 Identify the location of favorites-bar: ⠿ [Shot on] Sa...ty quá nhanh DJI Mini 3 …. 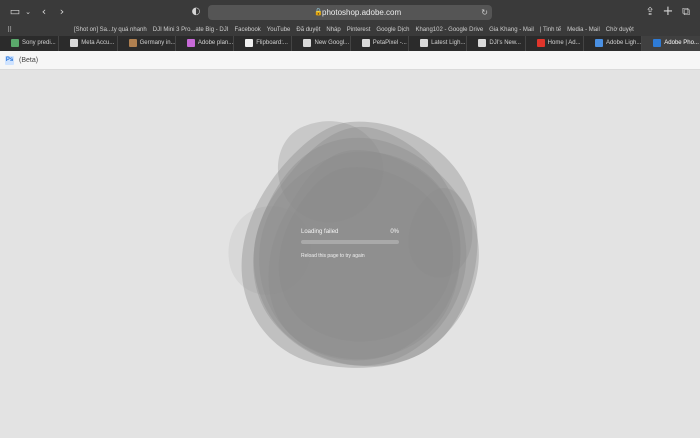
(350, 30).